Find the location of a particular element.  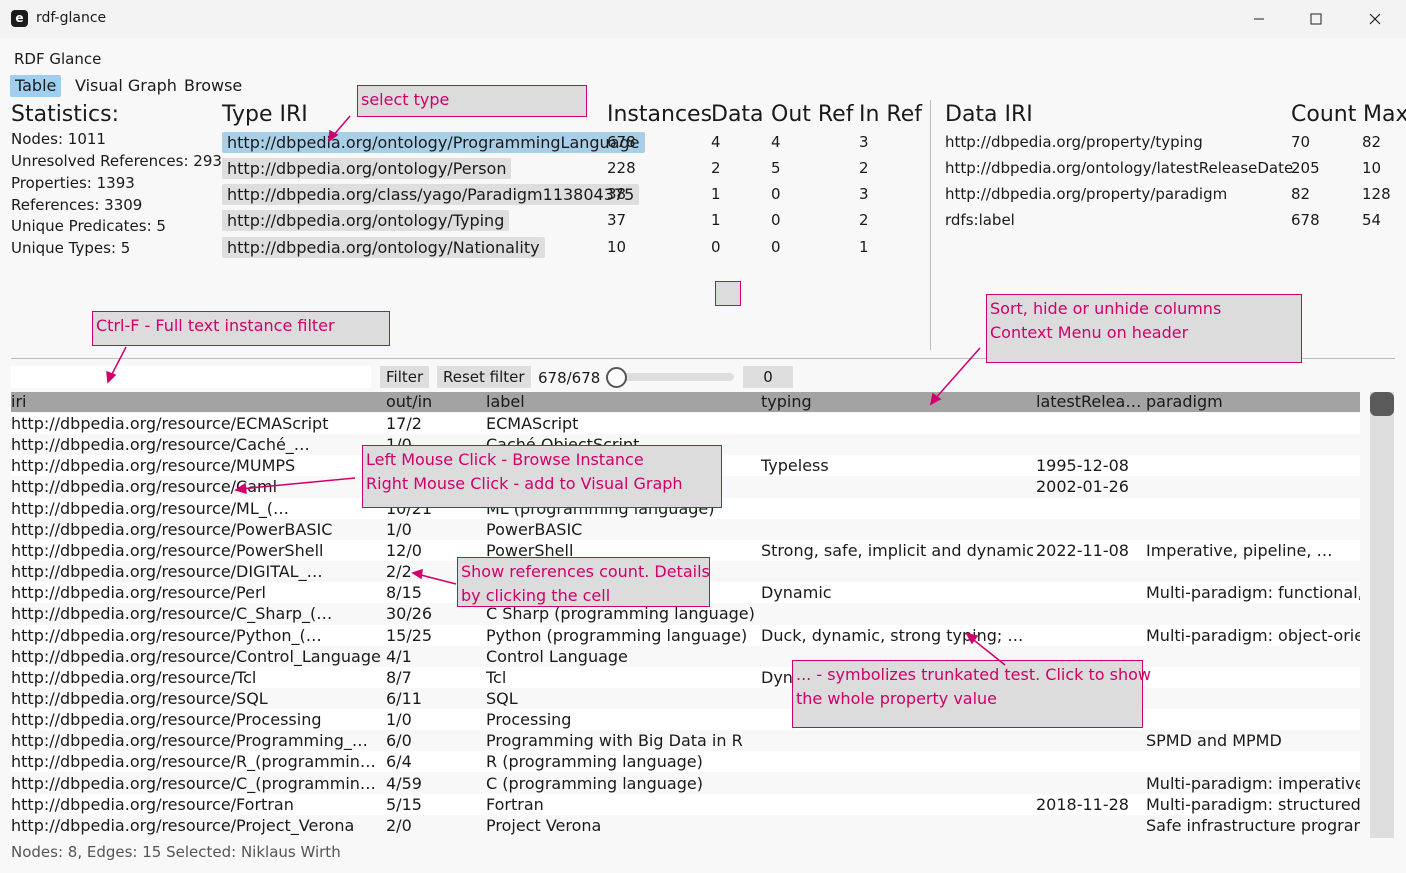

cell-out-in: 1/0 is located at coordinates (435, 719).